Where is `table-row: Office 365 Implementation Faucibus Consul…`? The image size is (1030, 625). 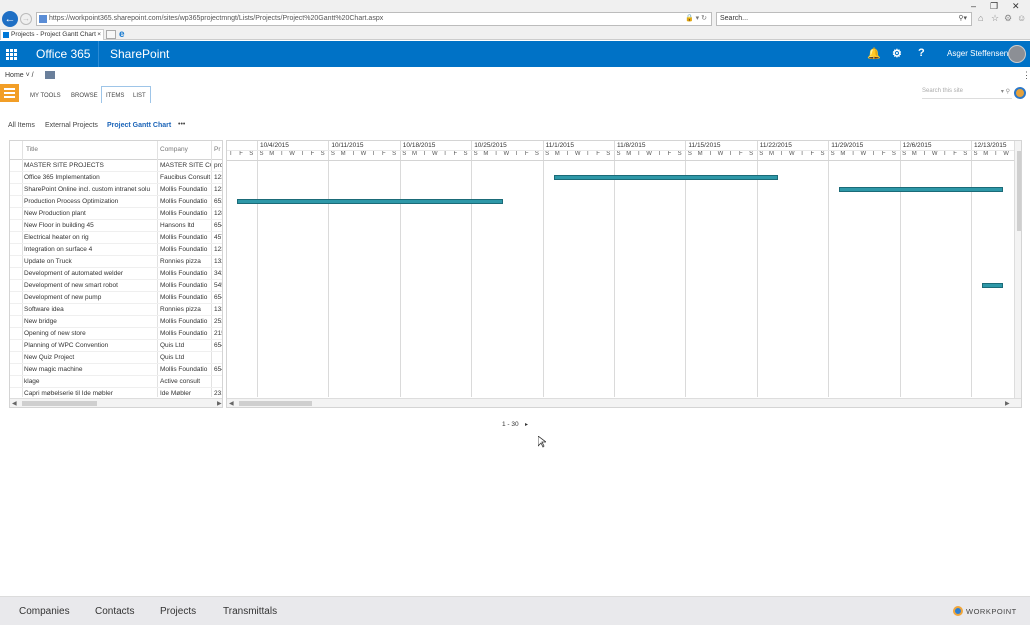 table-row: Office 365 Implementation Faucibus Consul… is located at coordinates (116, 178).